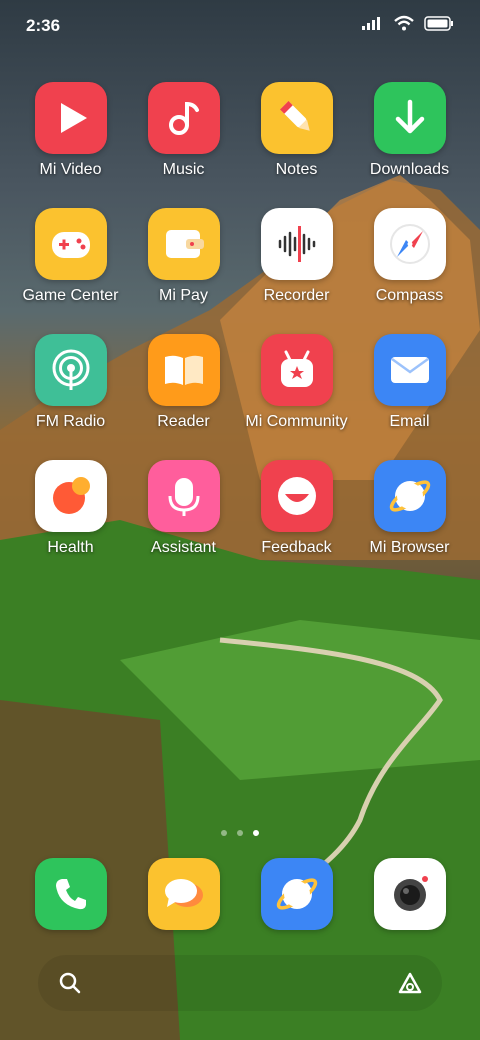  Describe the element at coordinates (296, 118) in the screenshot. I see `pencil-icon` at that location.